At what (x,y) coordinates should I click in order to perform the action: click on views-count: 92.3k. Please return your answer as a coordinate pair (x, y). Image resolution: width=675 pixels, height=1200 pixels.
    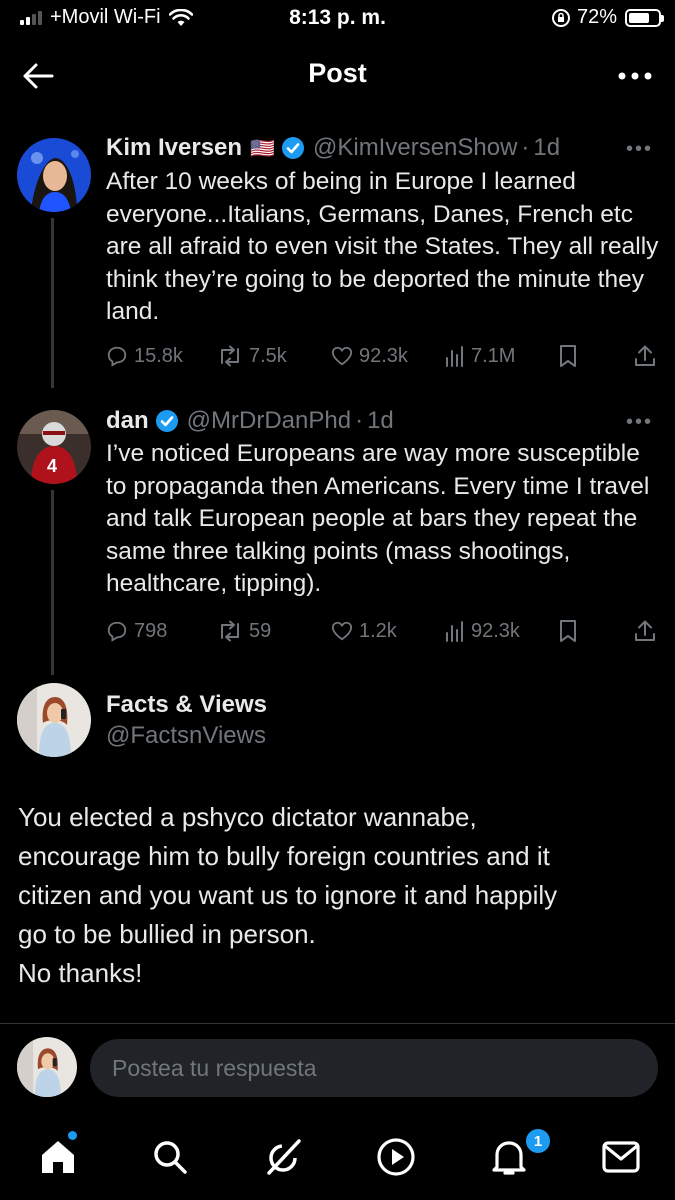
    Looking at the image, I should click on (495, 630).